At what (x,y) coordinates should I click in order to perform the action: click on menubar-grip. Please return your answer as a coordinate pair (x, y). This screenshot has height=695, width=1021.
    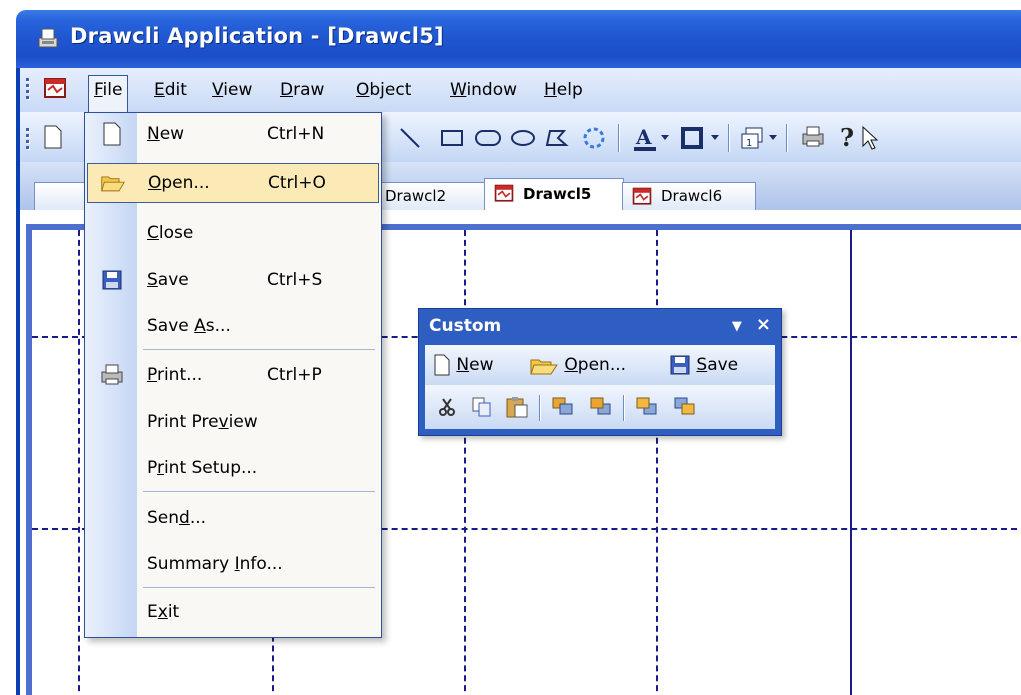
    Looking at the image, I should click on (28, 90).